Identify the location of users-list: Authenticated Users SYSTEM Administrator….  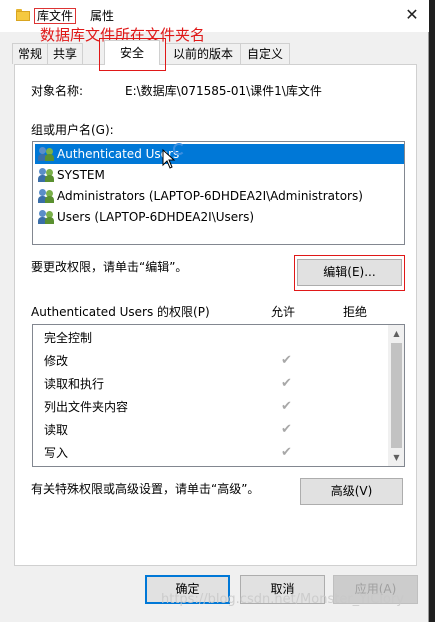
(218, 193).